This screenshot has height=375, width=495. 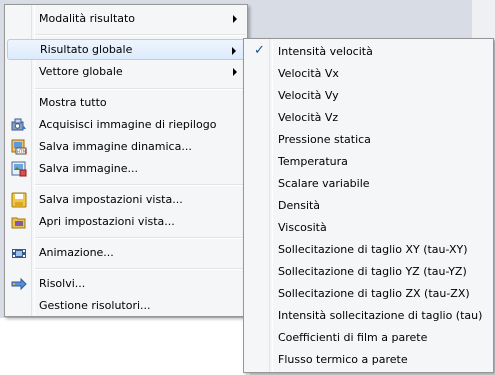 What do you see at coordinates (308, 95) in the screenshot?
I see `menu-item-label: Velocità Vy` at bounding box center [308, 95].